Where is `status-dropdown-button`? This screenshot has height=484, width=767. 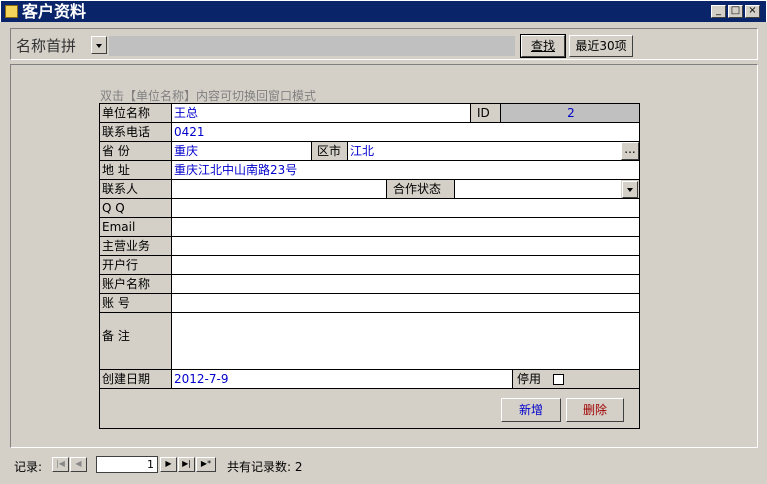
status-dropdown-button is located at coordinates (630, 189).